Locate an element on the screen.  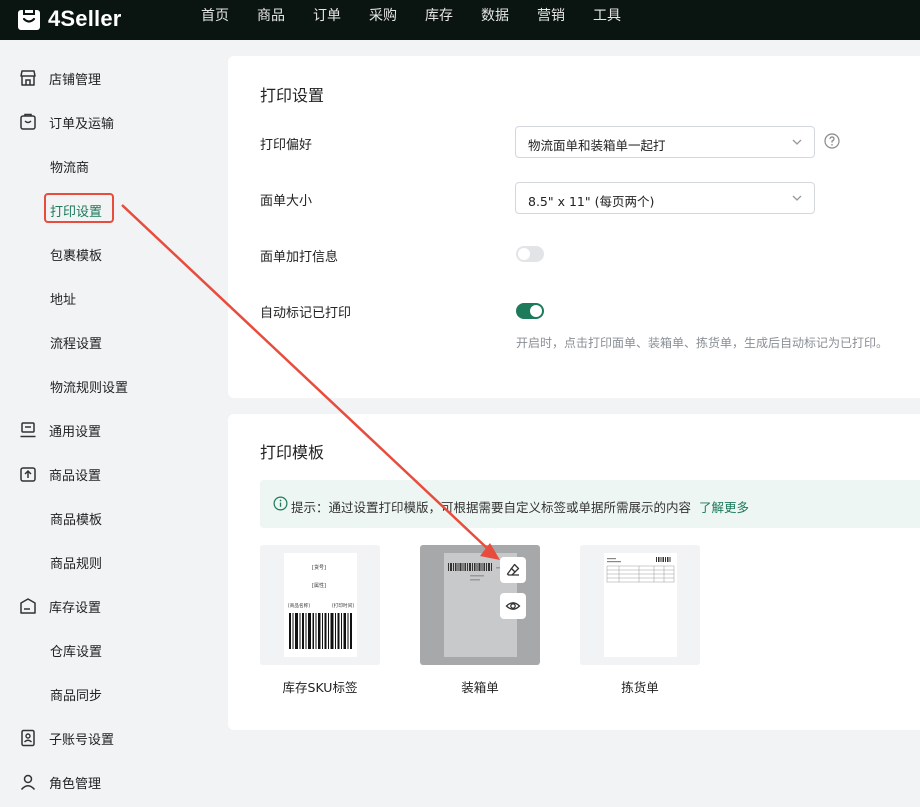
learn-more-link: 了解更多 is located at coordinates (724, 507).